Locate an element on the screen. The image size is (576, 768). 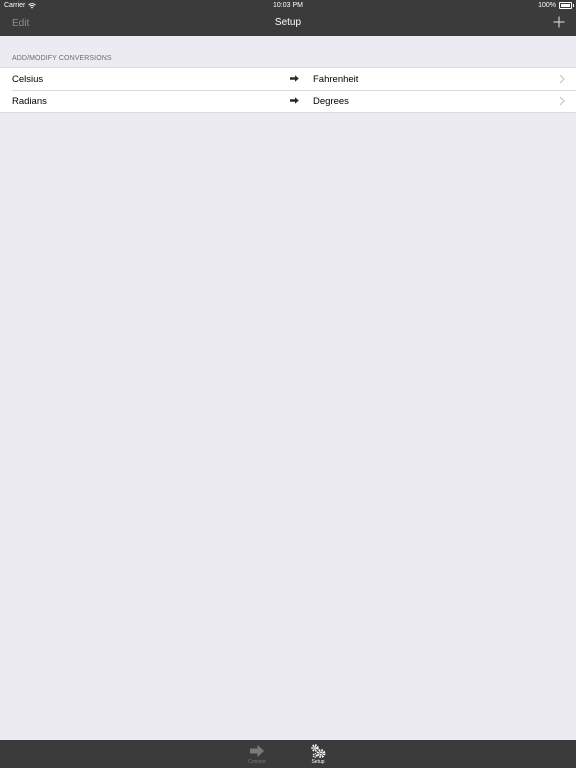
navigation-bar: Edit Setup is located at coordinates (288, 24).